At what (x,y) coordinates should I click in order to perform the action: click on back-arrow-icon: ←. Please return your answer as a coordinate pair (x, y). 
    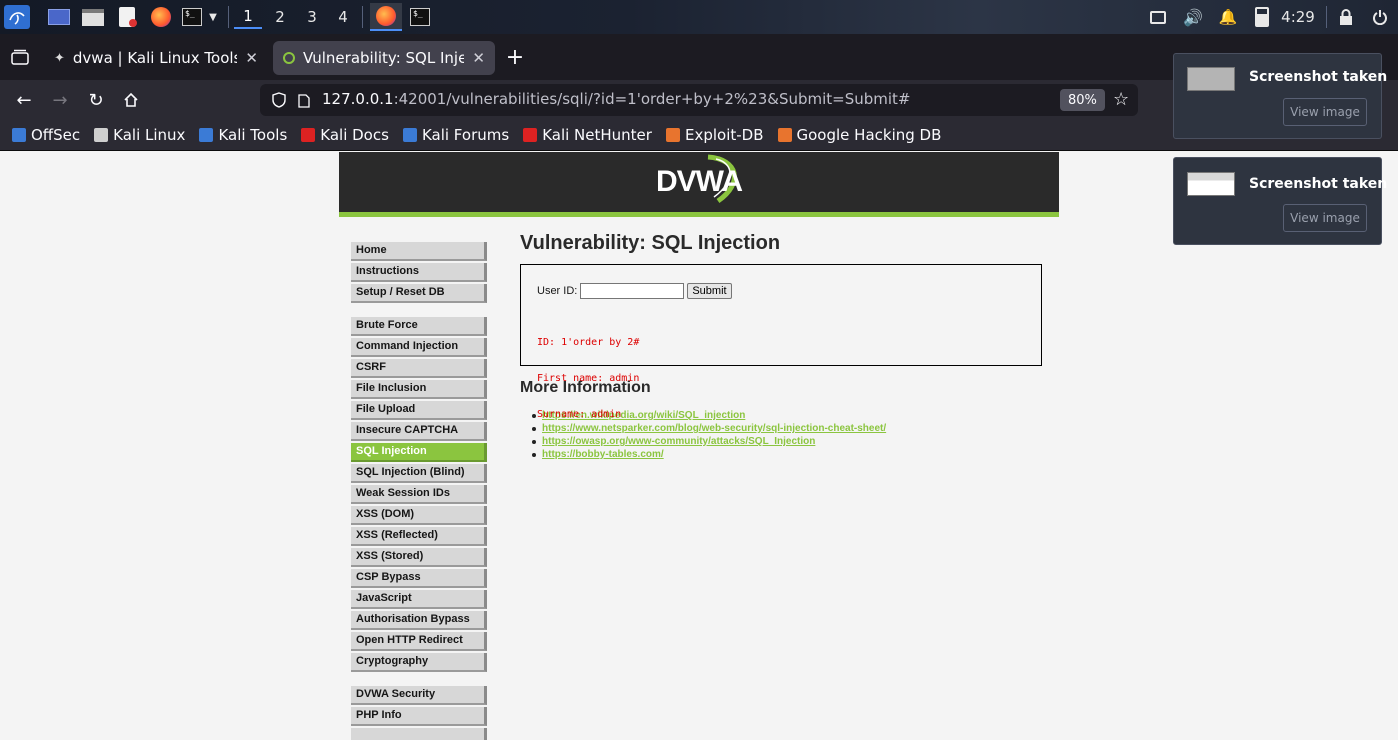
    Looking at the image, I should click on (24, 100).